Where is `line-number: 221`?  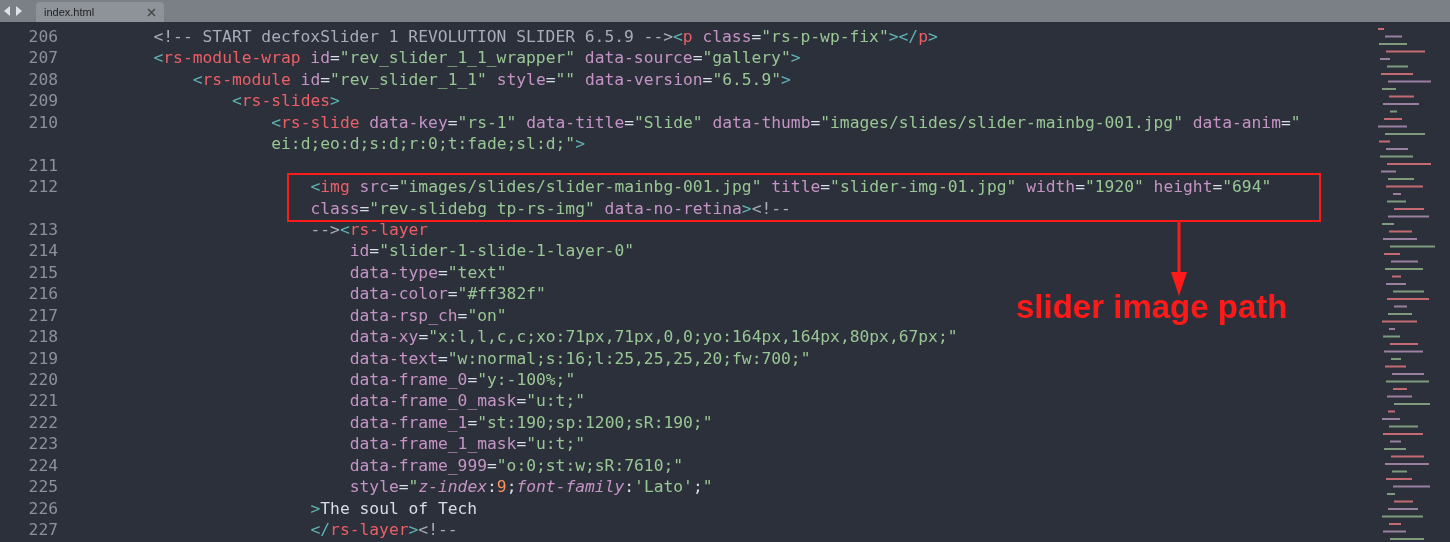
line-number: 221 is located at coordinates (43, 401).